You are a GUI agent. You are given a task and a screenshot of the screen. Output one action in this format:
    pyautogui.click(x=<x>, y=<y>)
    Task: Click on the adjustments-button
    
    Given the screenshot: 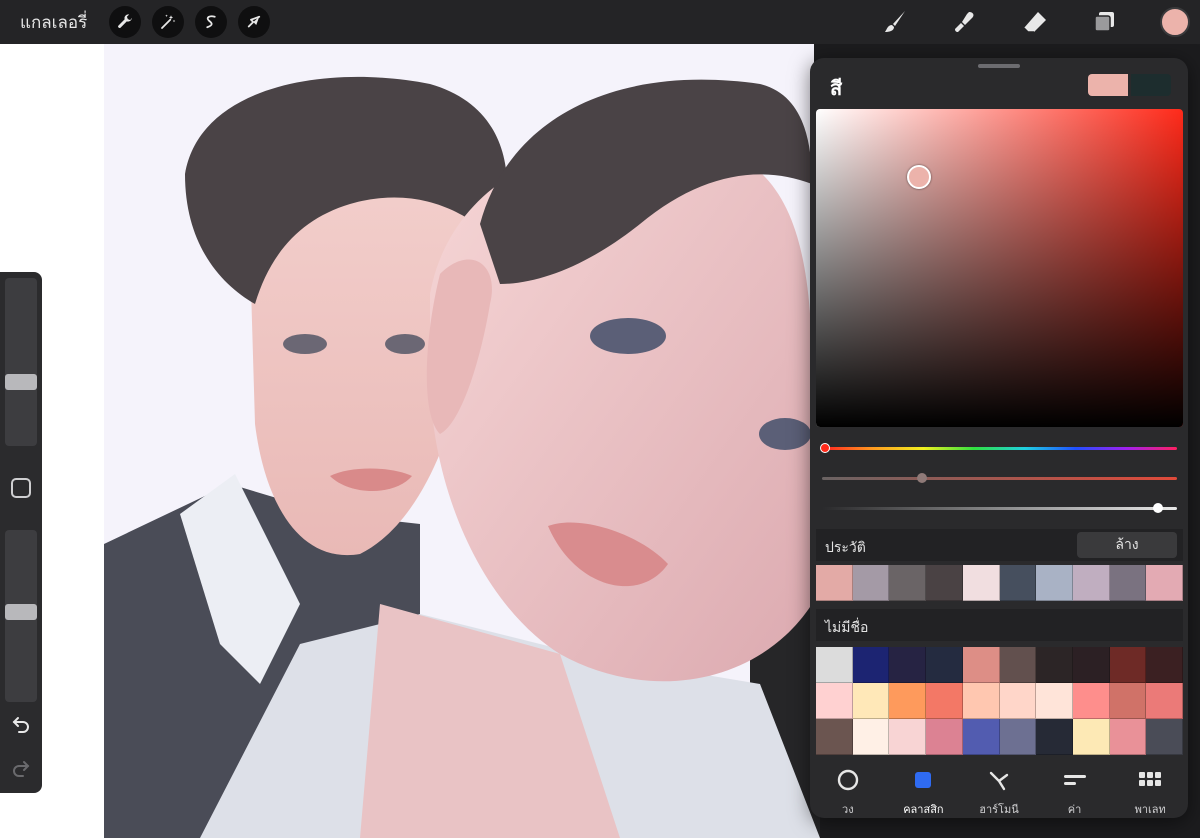 What is the action you would take?
    pyautogui.click(x=168, y=22)
    